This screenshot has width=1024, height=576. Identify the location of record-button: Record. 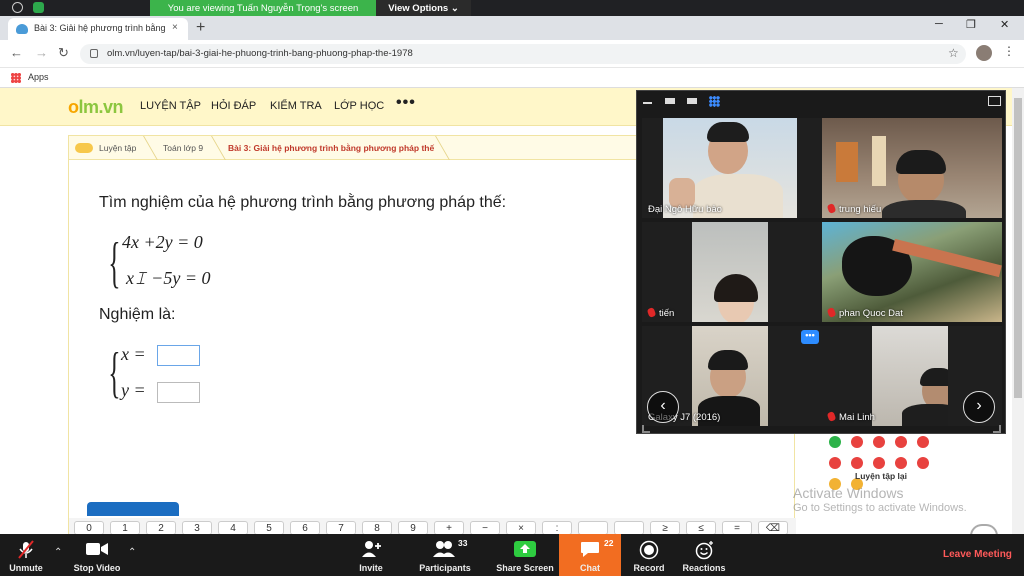
(649, 555).